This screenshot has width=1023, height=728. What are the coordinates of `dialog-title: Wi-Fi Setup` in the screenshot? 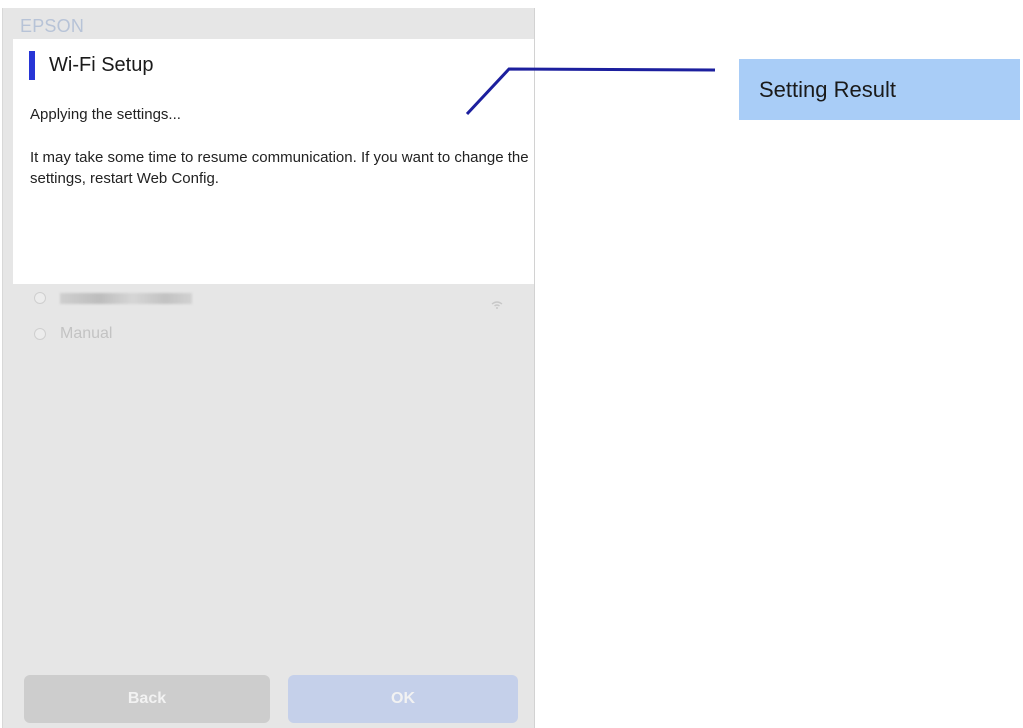 It's located at (101, 65).